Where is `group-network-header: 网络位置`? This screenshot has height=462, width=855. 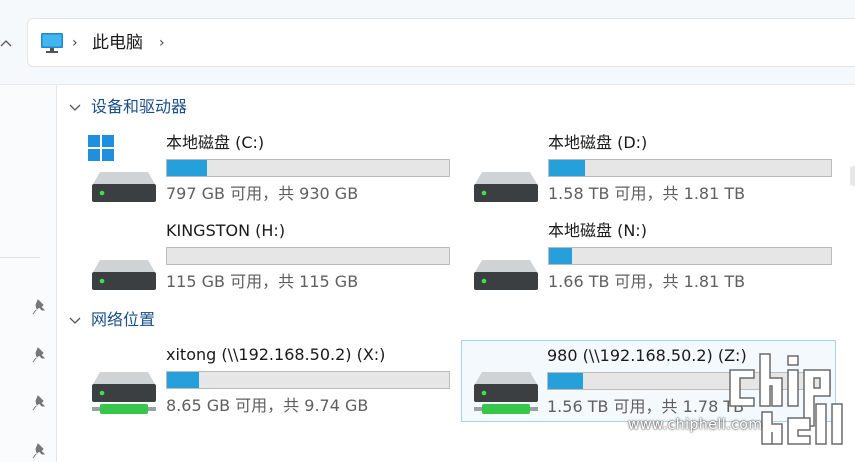
group-network-header: 网络位置 is located at coordinates (111, 320).